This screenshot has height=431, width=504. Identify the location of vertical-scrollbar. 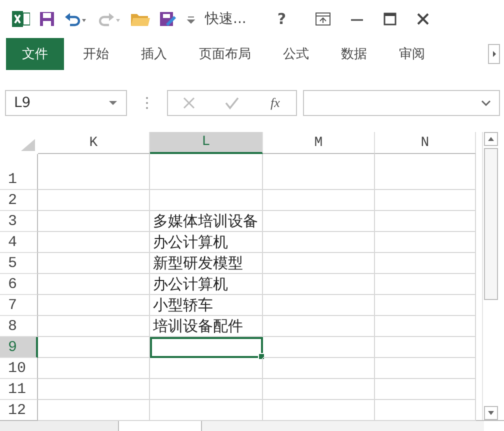
(490, 276).